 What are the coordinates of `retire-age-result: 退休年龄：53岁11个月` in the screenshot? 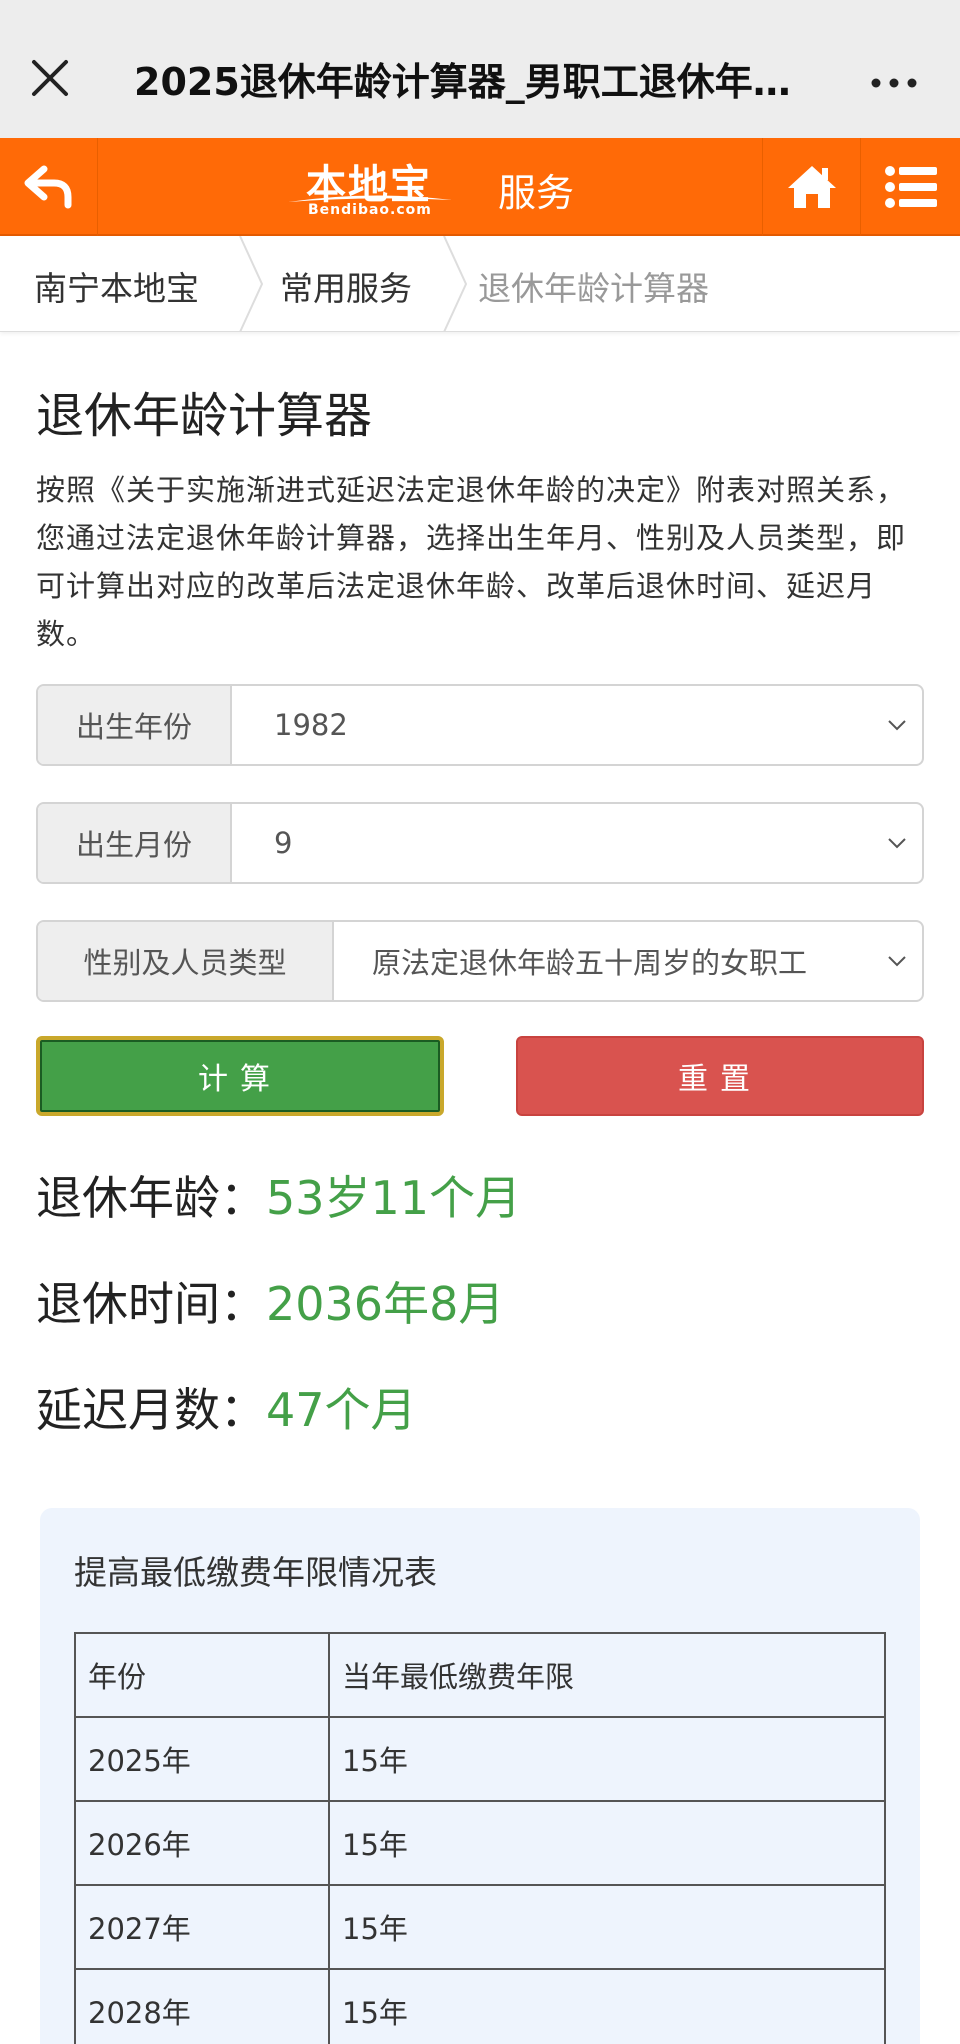 It's located at (278, 1195).